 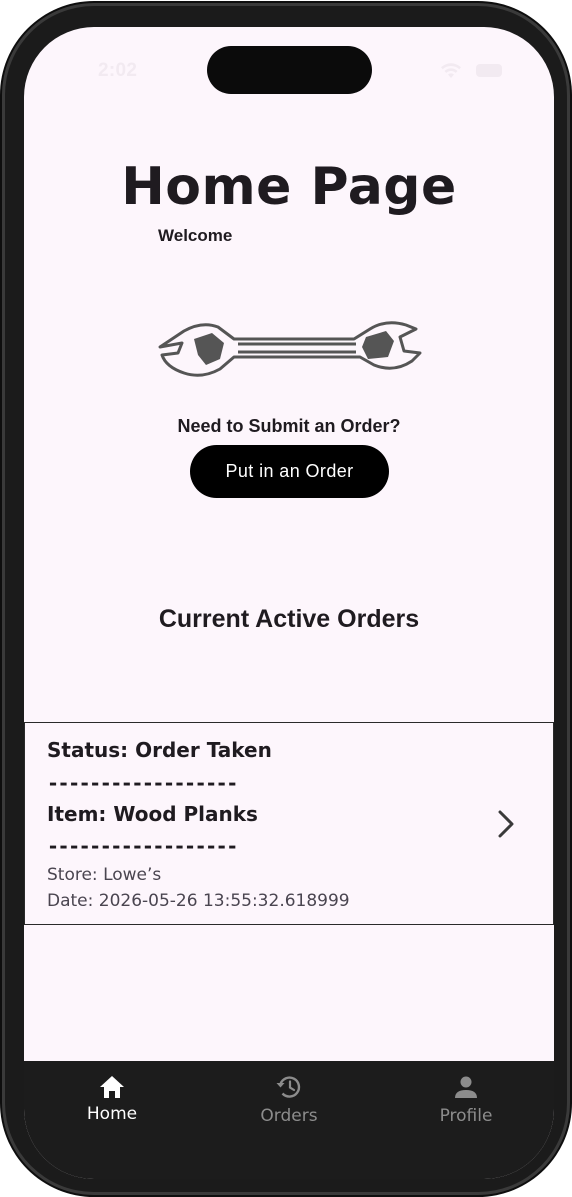 I want to click on dynamic-island, so click(x=289, y=70).